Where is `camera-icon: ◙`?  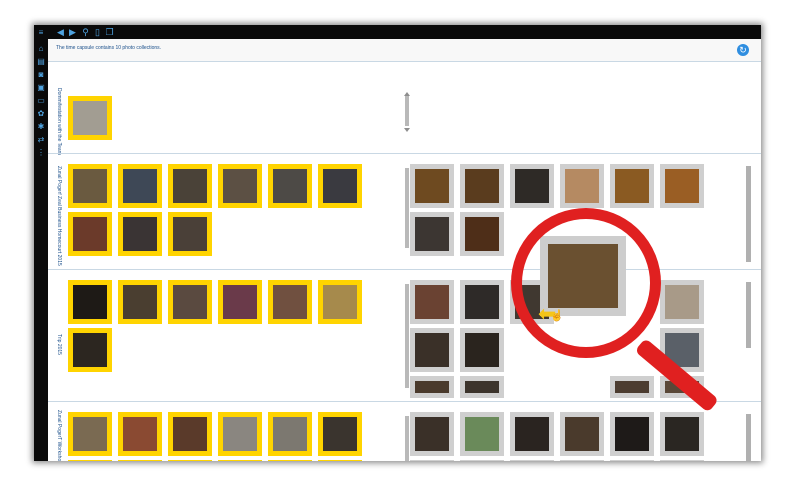
camera-icon: ◙ is located at coordinates (41, 75).